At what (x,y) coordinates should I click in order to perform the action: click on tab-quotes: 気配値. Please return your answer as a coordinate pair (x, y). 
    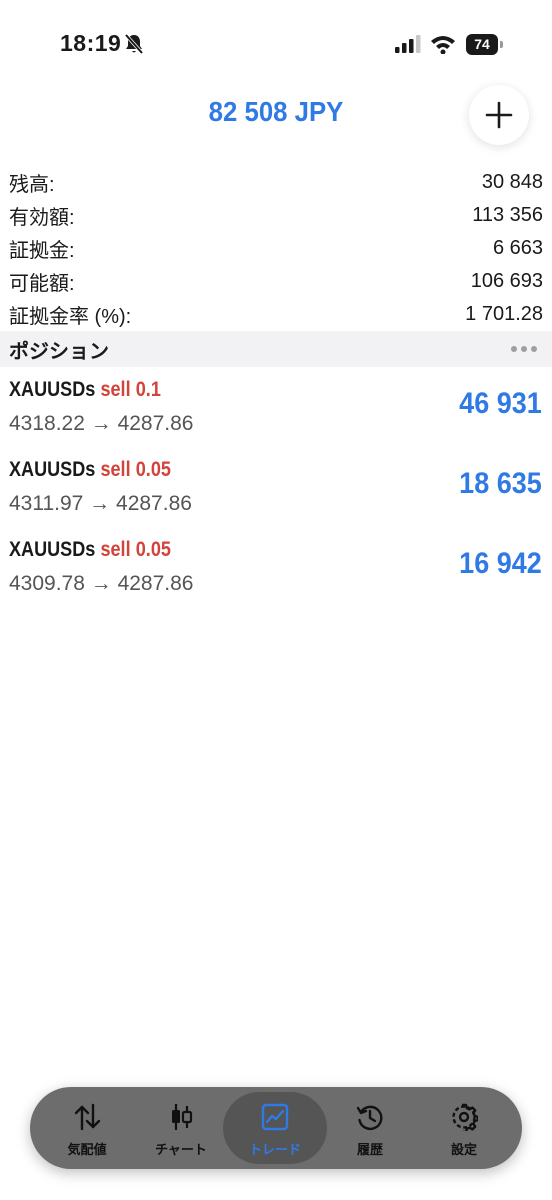
    Looking at the image, I should click on (87, 1128).